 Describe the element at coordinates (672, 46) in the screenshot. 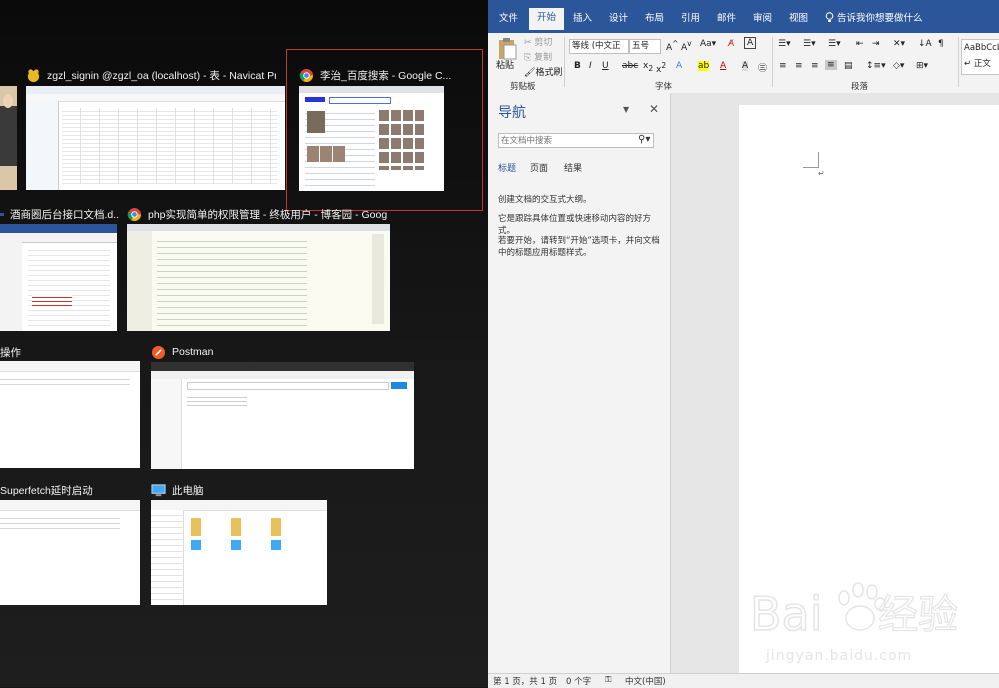

I see `grow-font-icon: A^` at that location.